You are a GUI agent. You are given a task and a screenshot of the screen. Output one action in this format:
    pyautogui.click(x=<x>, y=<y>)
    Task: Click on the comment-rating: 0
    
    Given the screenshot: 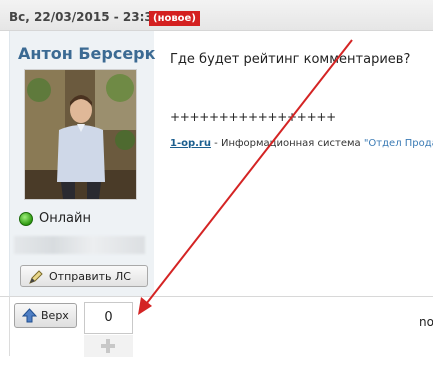 What is the action you would take?
    pyautogui.click(x=108, y=318)
    